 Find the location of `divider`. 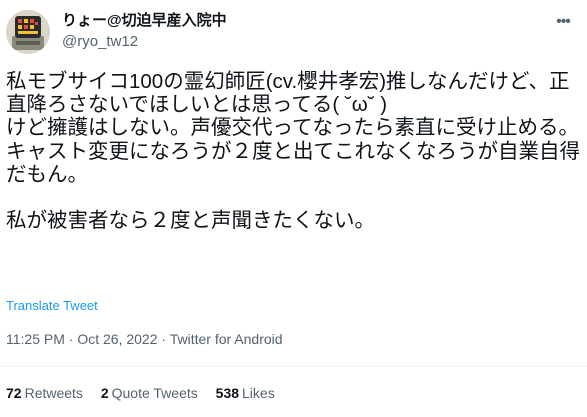

divider is located at coordinates (293, 366).